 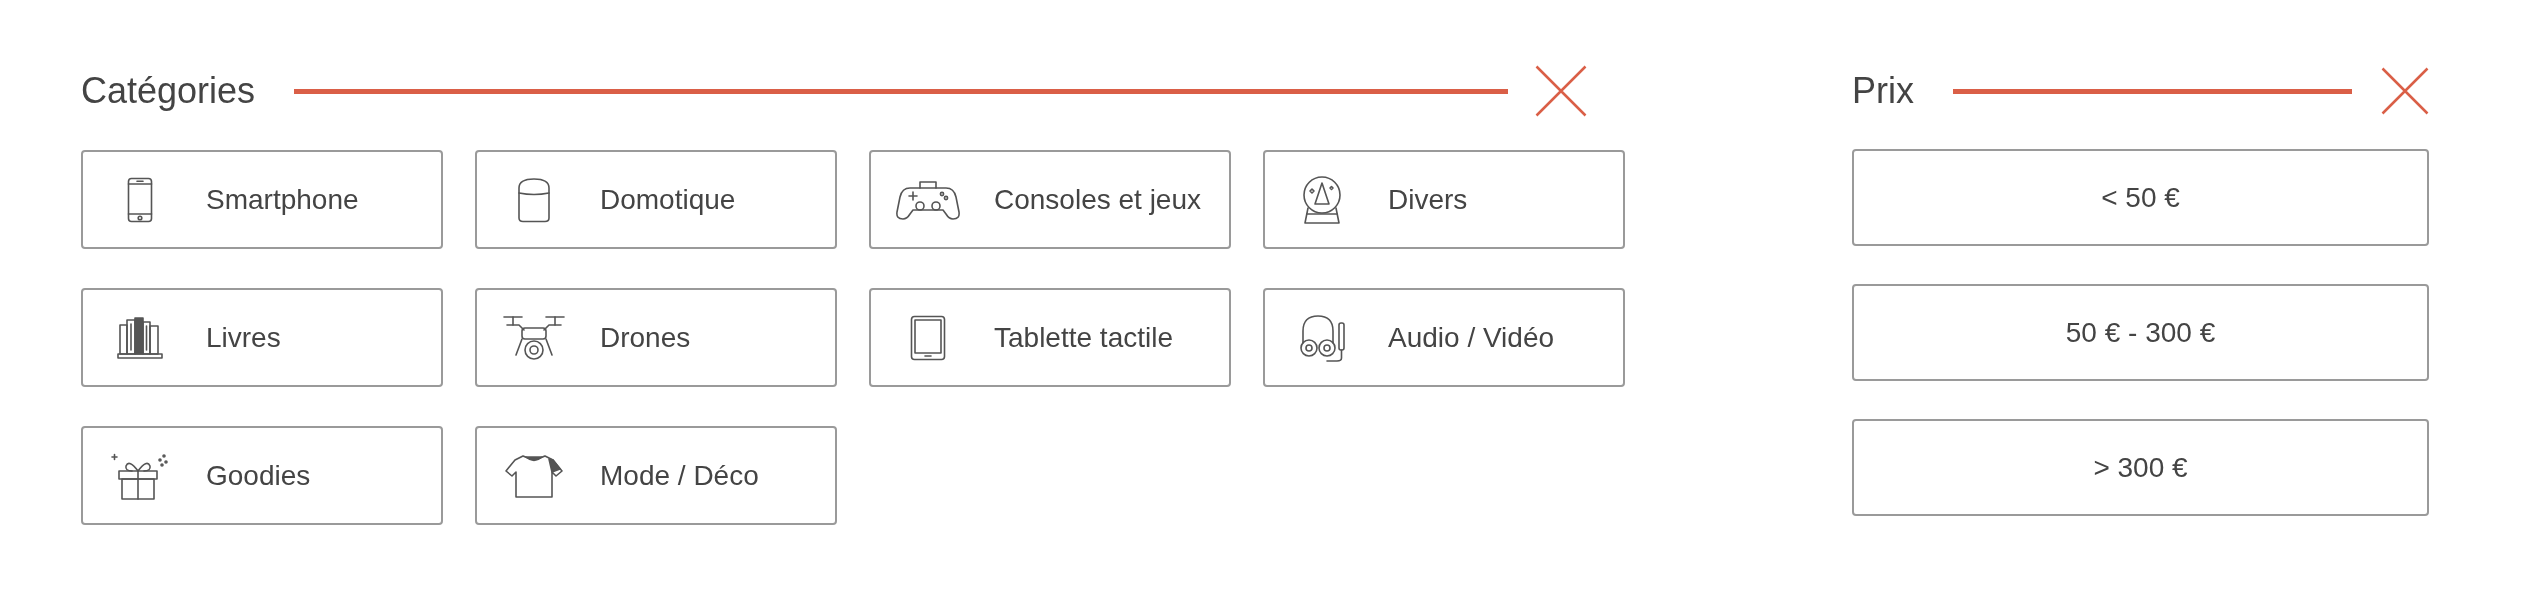 I want to click on smart-speaker-icon, so click(x=534, y=199).